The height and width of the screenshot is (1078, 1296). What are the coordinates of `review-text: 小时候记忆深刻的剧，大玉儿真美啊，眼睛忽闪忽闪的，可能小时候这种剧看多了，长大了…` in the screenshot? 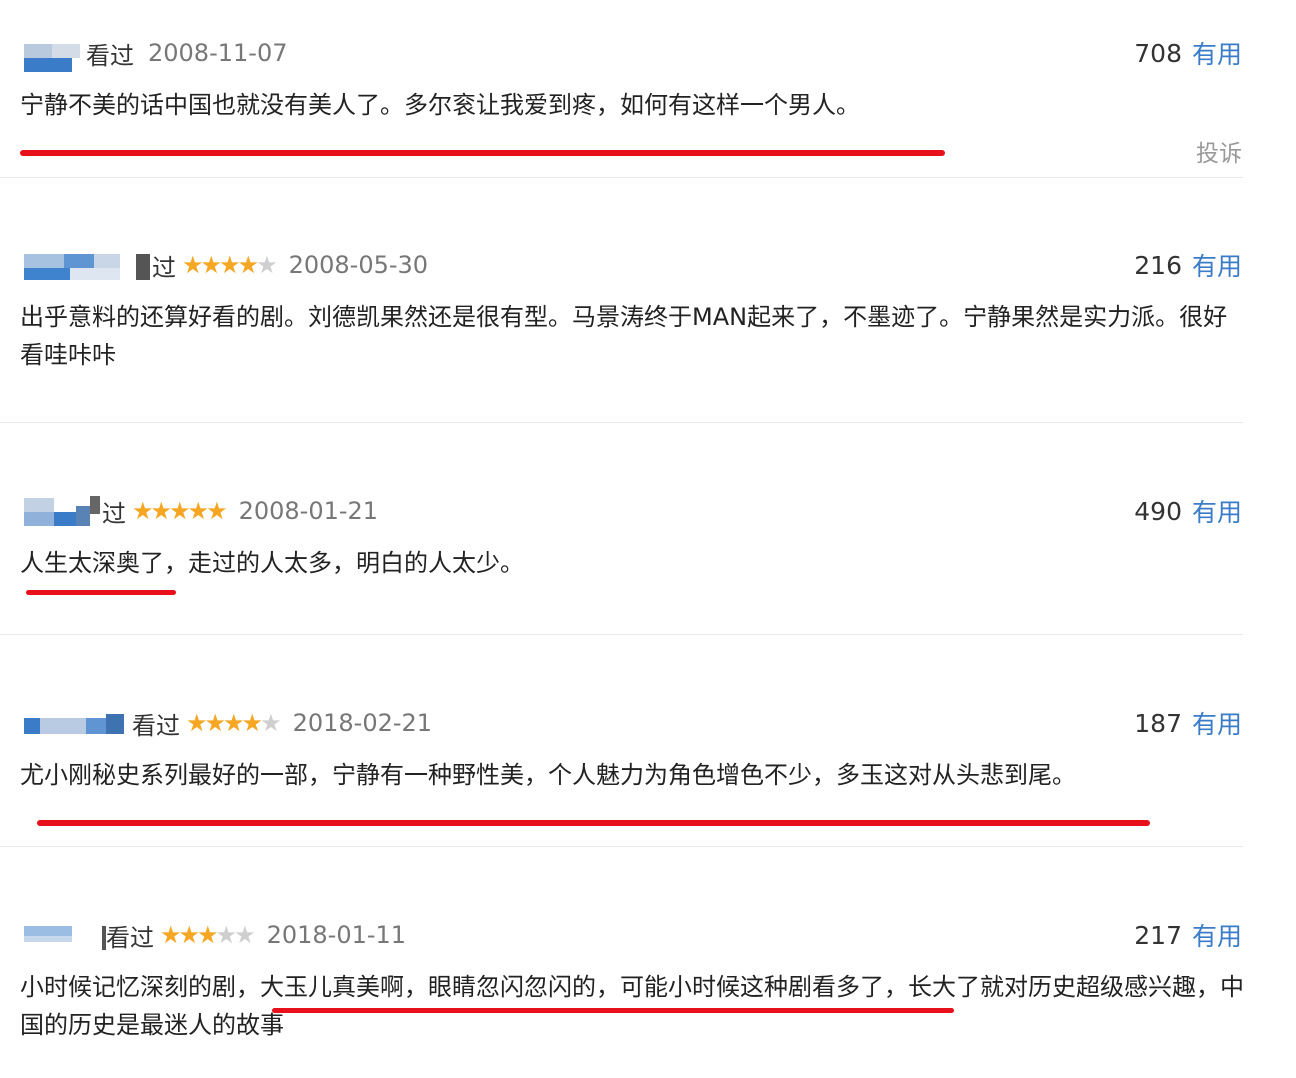 It's located at (632, 1006).